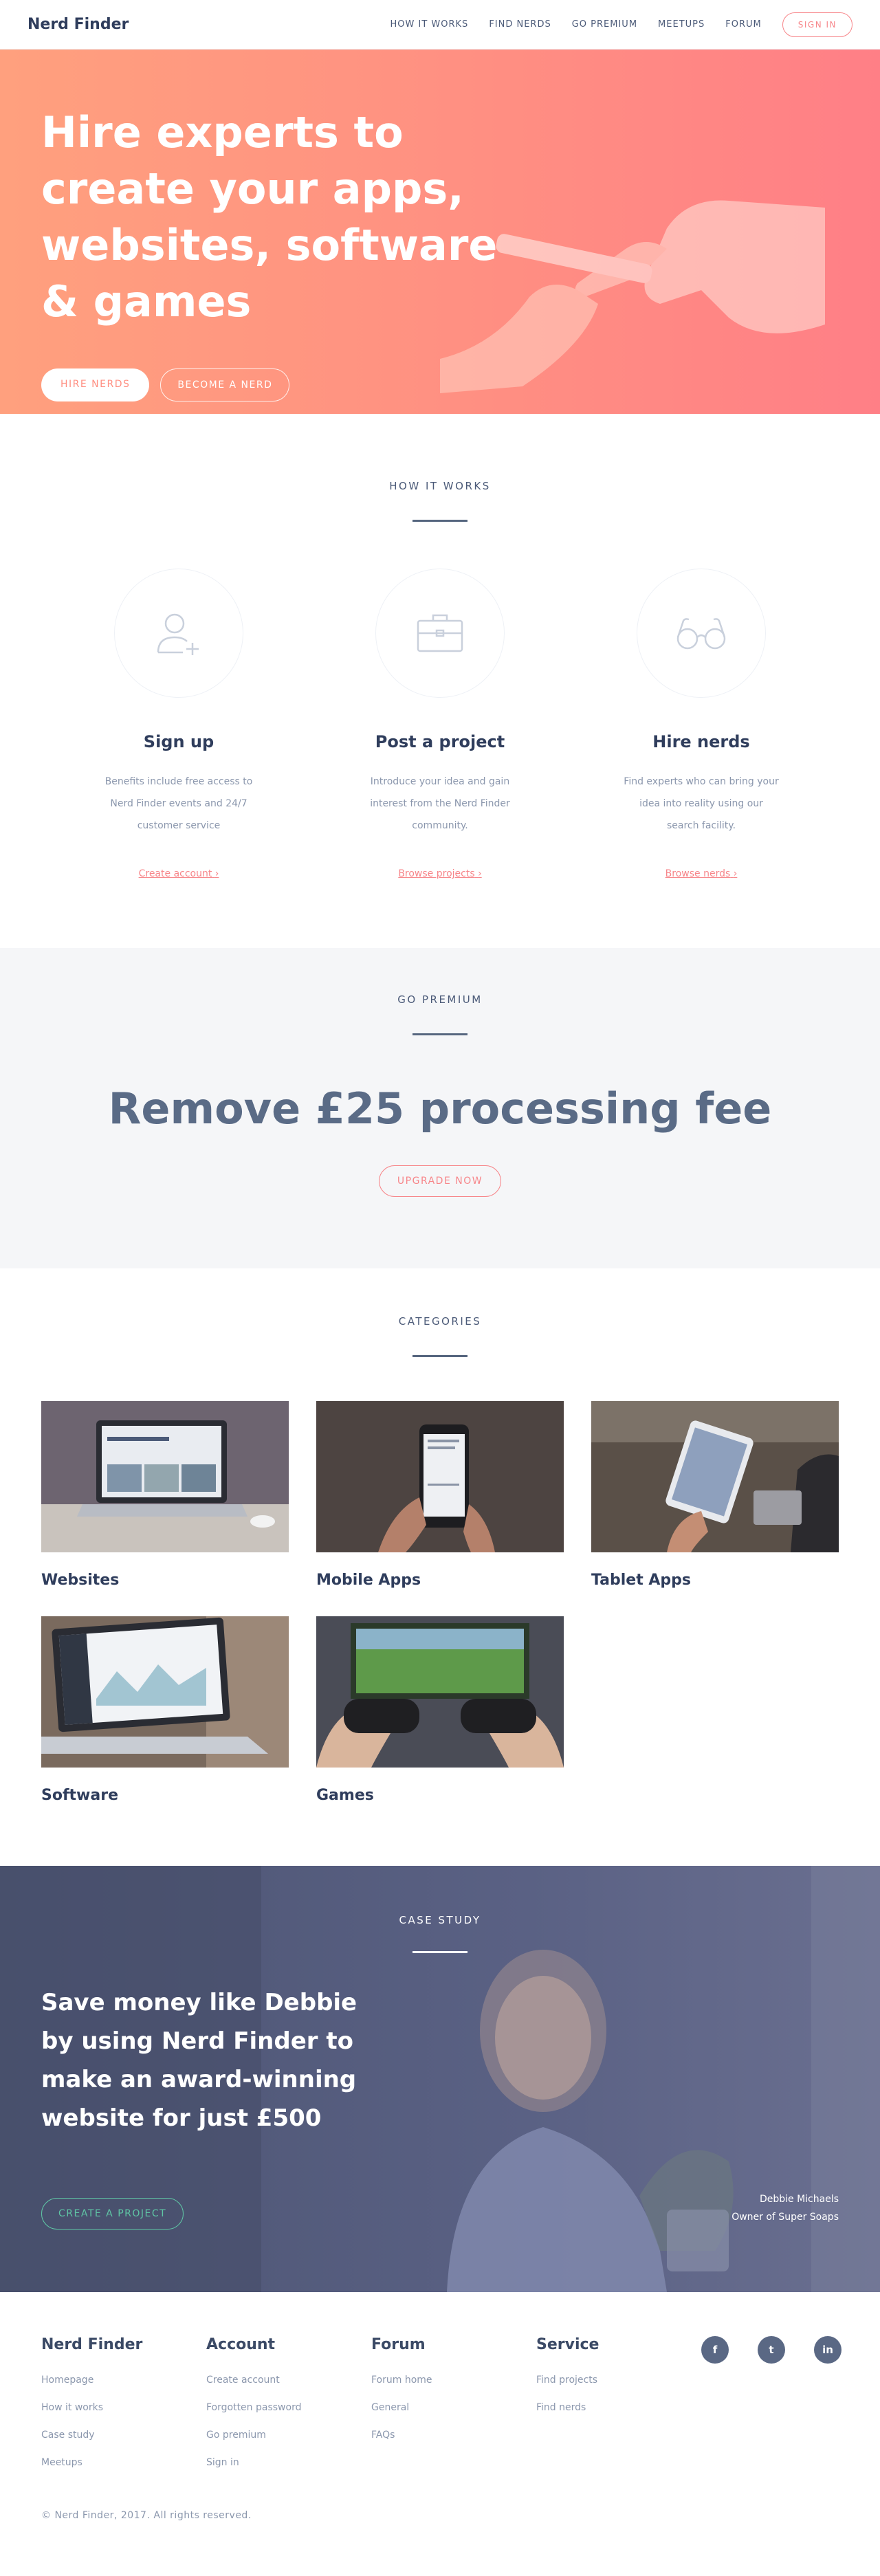 Image resolution: width=880 pixels, height=2576 pixels. I want to click on footer-heading: Forum, so click(398, 2344).